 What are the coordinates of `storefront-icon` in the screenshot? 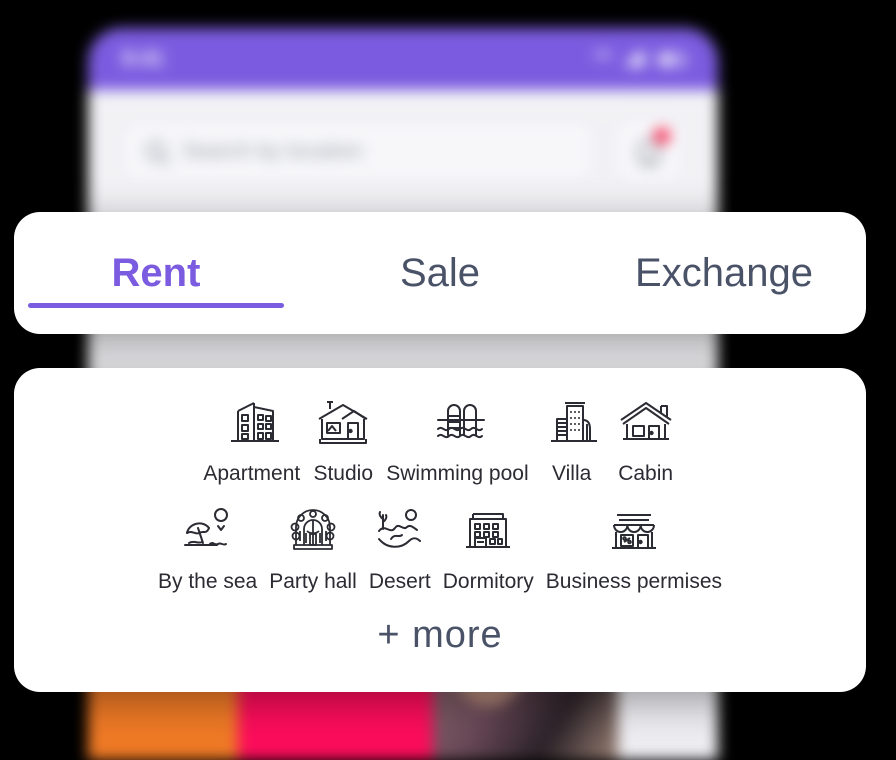 It's located at (634, 529).